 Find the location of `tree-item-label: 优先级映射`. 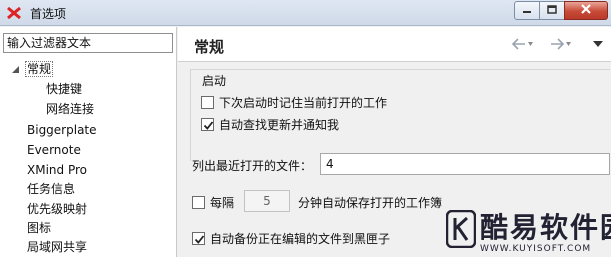

tree-item-label: 优先级映射 is located at coordinates (57, 209).